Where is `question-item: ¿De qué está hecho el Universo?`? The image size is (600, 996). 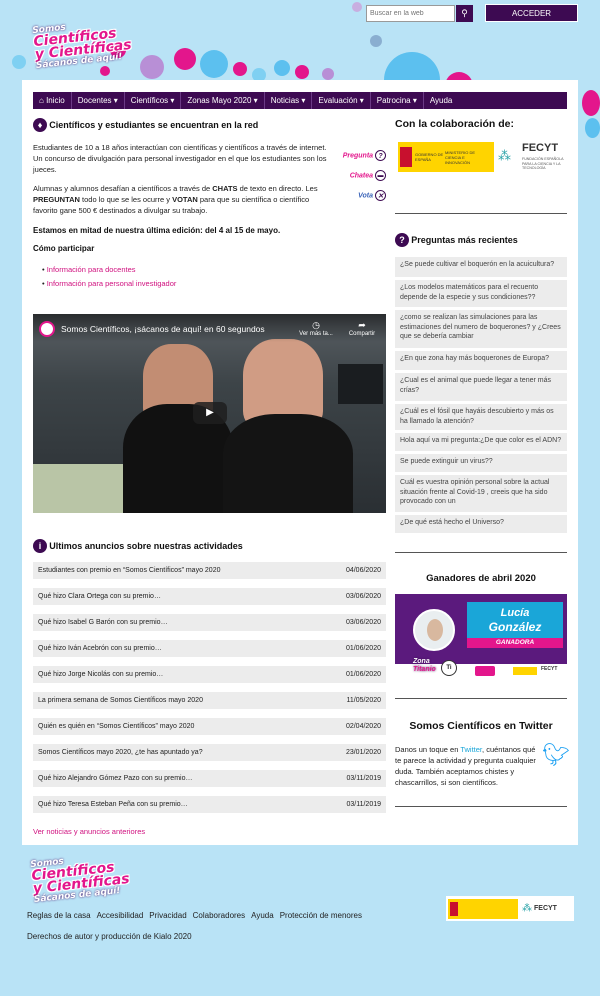
question-item: ¿De qué está hecho el Universo? is located at coordinates (481, 524).